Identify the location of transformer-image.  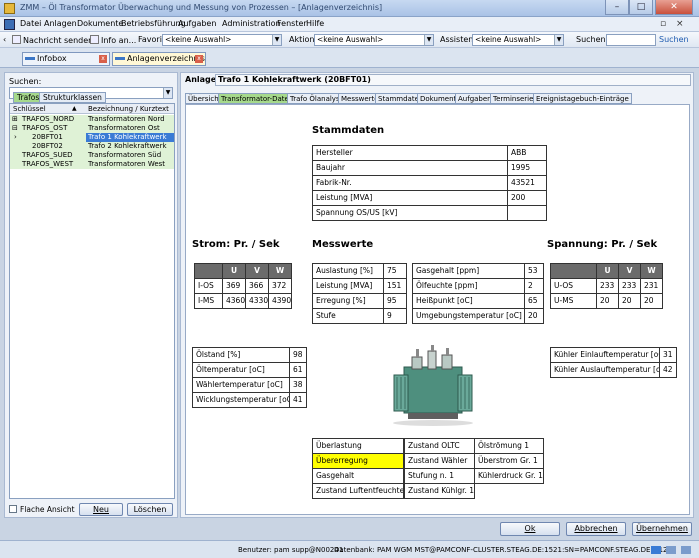
(433, 385).